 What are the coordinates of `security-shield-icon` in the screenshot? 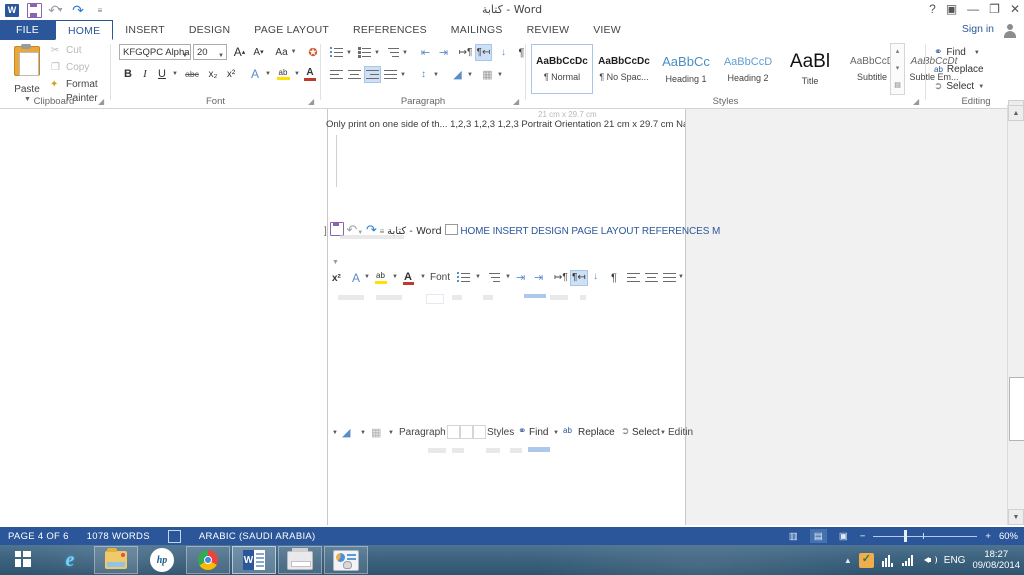 It's located at (866, 560).